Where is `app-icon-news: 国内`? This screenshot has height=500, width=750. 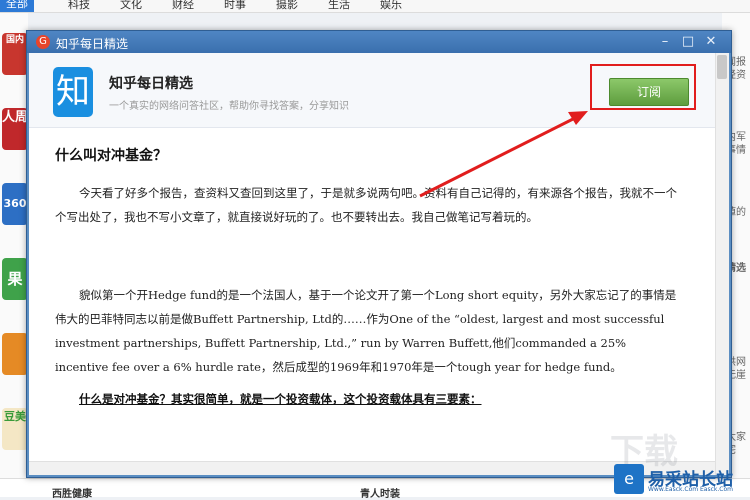 app-icon-news: 国内 is located at coordinates (15, 54).